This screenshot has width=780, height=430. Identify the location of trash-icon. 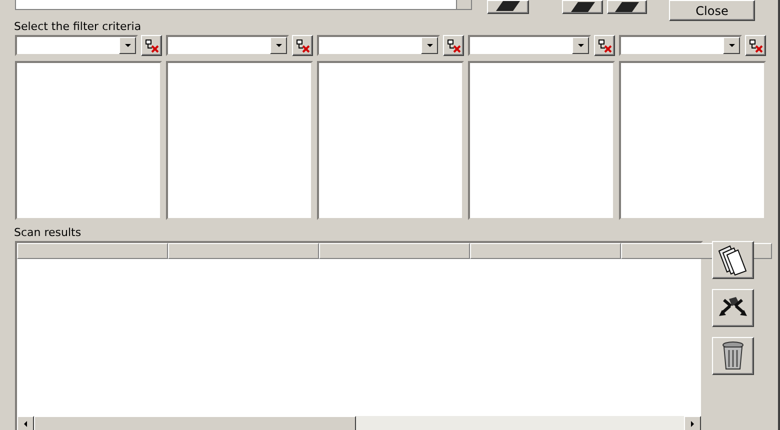
(733, 356).